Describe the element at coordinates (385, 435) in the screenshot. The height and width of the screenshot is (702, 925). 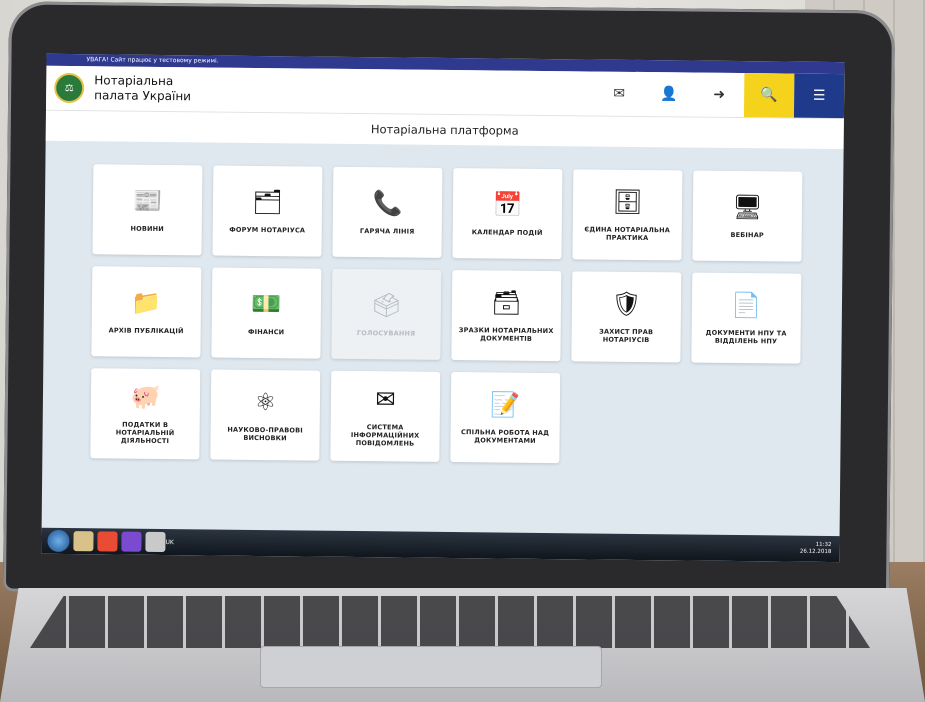
I see `tile-label: СИСТЕМА ІНФОРМАЦІЙНИХ ПОВІДОМЛЕНЬ` at that location.